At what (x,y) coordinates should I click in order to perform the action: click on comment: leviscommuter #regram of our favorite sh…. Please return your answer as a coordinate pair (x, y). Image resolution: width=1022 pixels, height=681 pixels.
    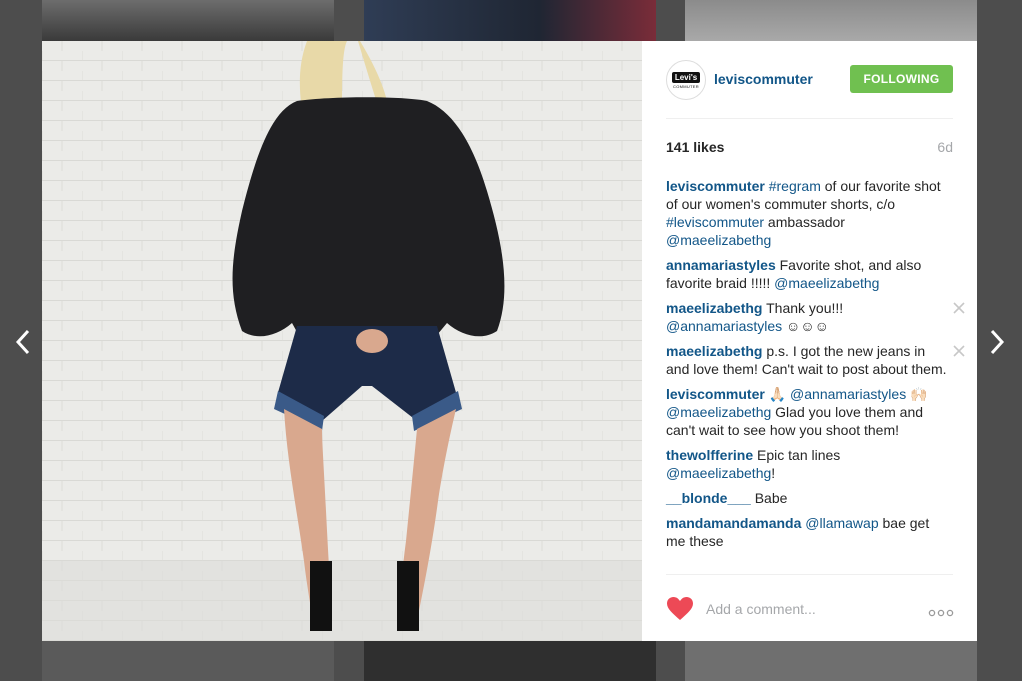
    Looking at the image, I should click on (811, 213).